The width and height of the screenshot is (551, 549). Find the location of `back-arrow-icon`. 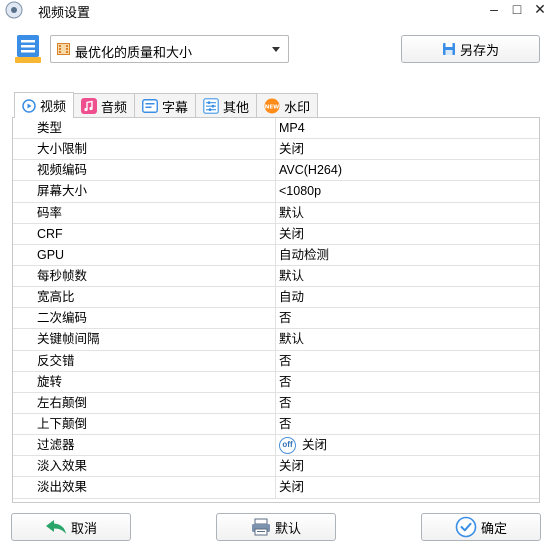

back-arrow-icon is located at coordinates (55, 527).